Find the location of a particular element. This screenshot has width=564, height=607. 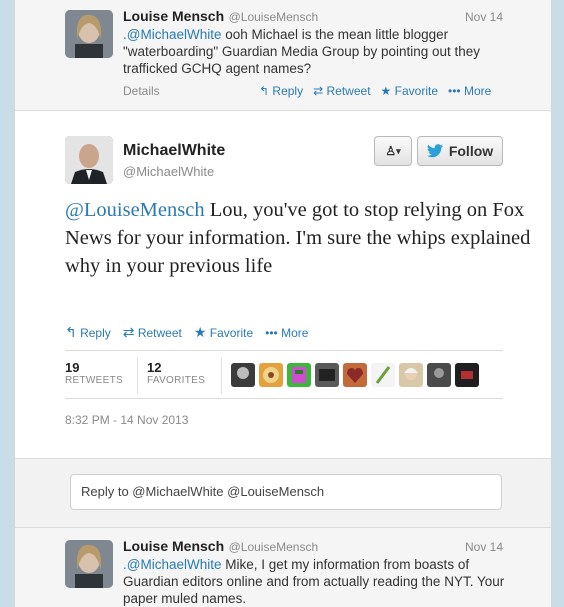

details-link: Details is located at coordinates (141, 91).